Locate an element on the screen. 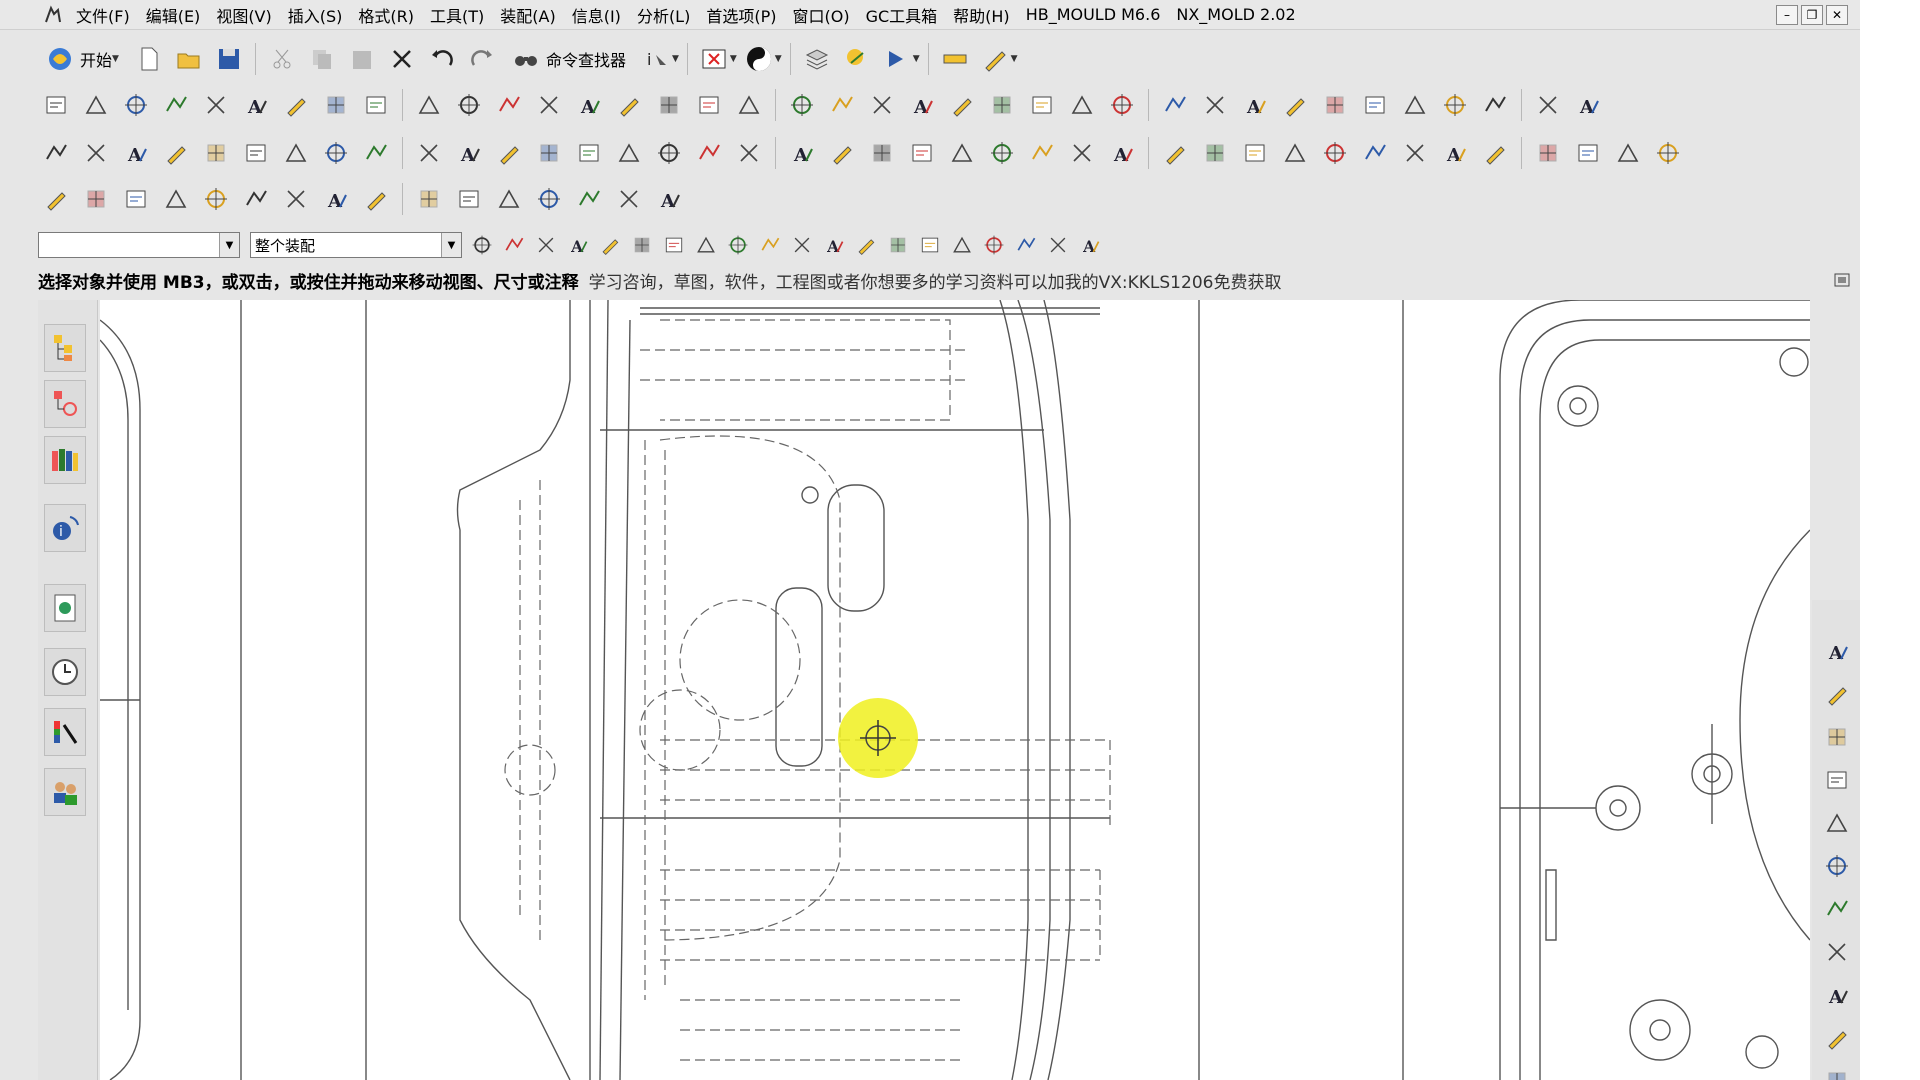 This screenshot has width=1920, height=1080. system-materials-tab is located at coordinates (65, 732).